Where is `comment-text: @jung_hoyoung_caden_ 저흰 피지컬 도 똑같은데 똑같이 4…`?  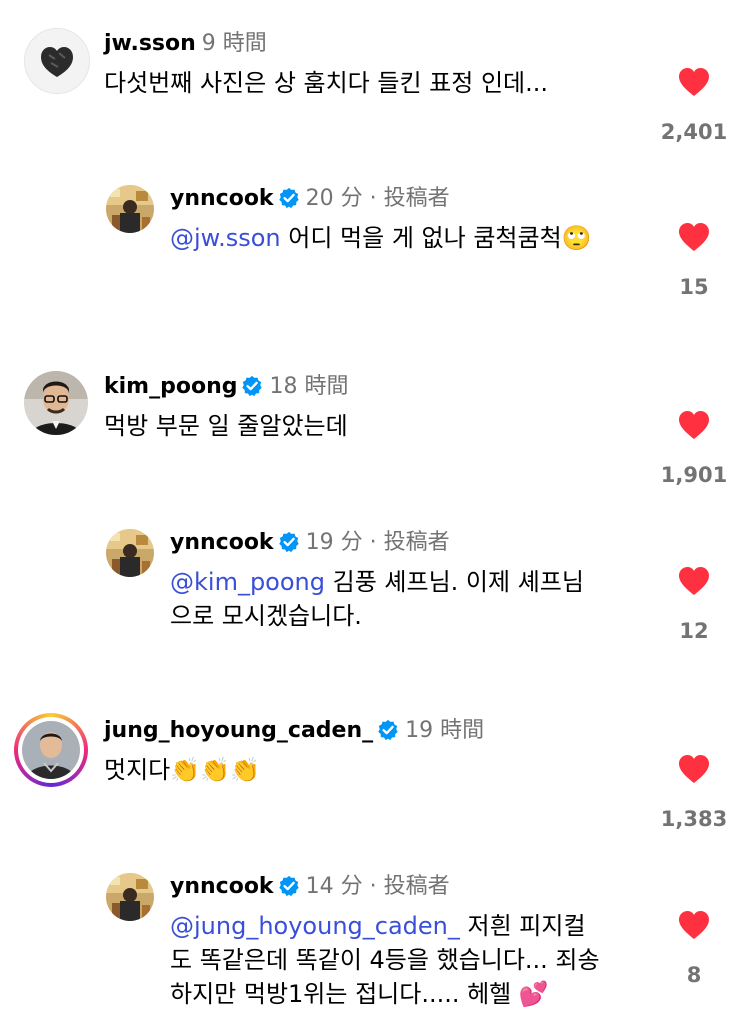 comment-text: @jung_hoyoung_caden_ 저흰 피지컬 도 똑같은데 똑같이 4… is located at coordinates (410, 960).